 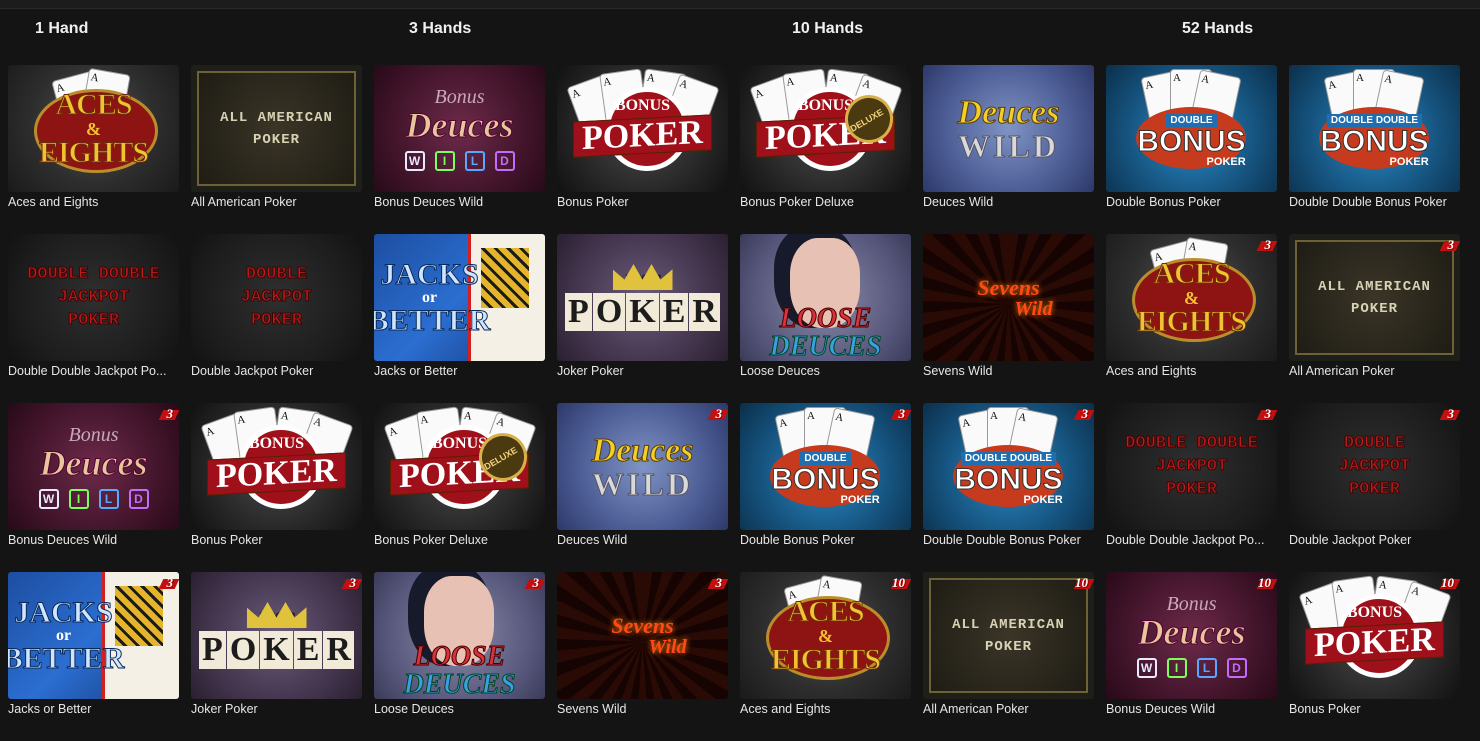 I want to click on game-thumbnail: ALL AMERICAN POKER 3, so click(x=1374, y=297).